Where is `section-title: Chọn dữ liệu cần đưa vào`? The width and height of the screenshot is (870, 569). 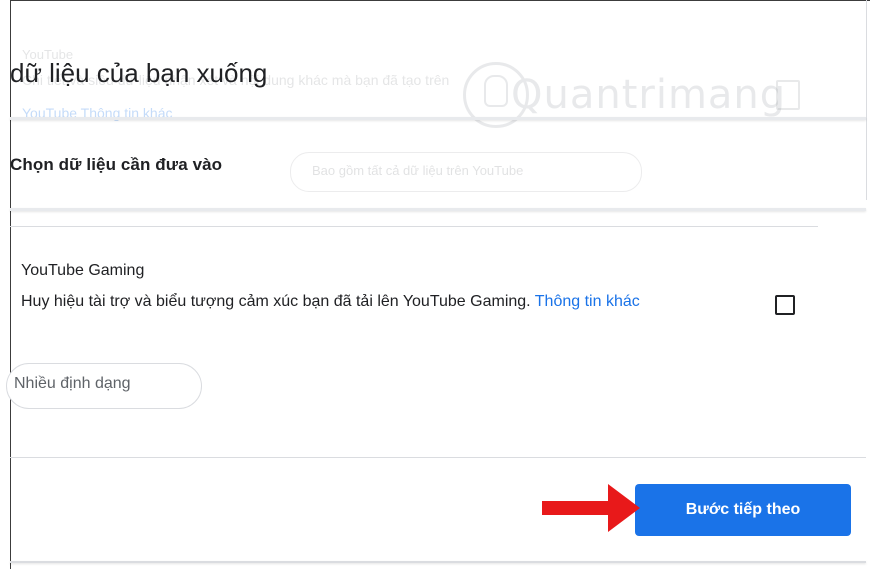
section-title: Chọn dữ liệu cần đưa vào is located at coordinates (116, 164).